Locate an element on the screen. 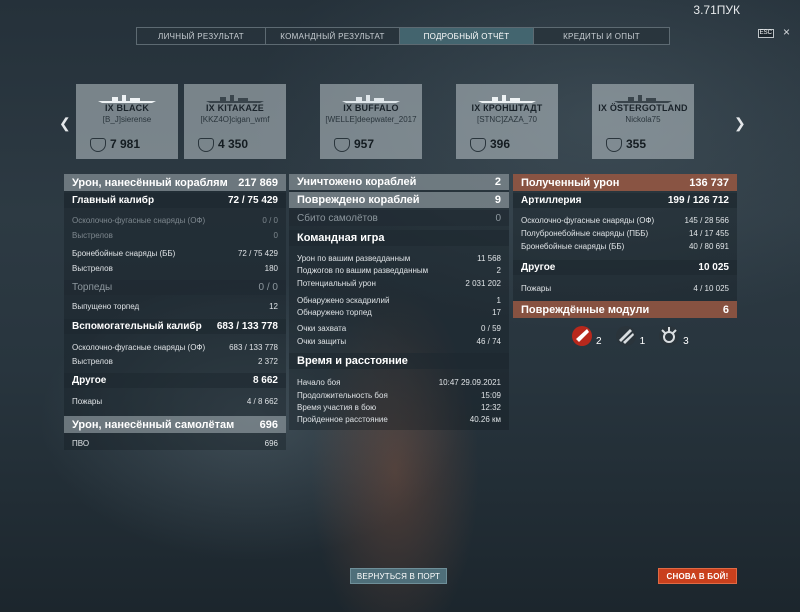 The image size is (800, 612). row-value: 145 / 28 566 is located at coordinates (706, 220).